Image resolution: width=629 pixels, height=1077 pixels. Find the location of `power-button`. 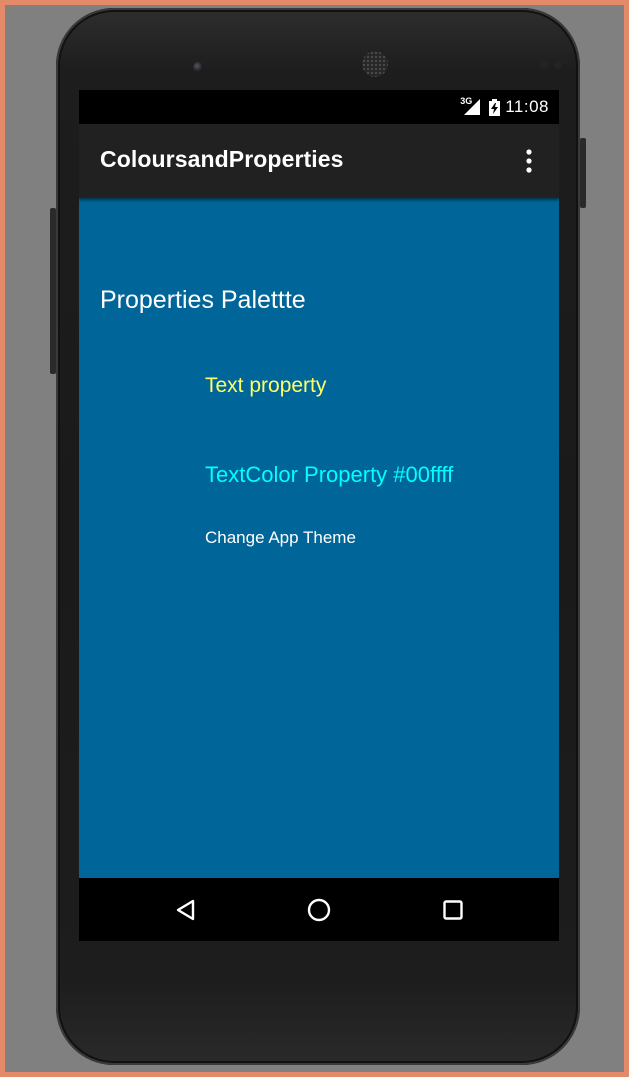

power-button is located at coordinates (583, 173).